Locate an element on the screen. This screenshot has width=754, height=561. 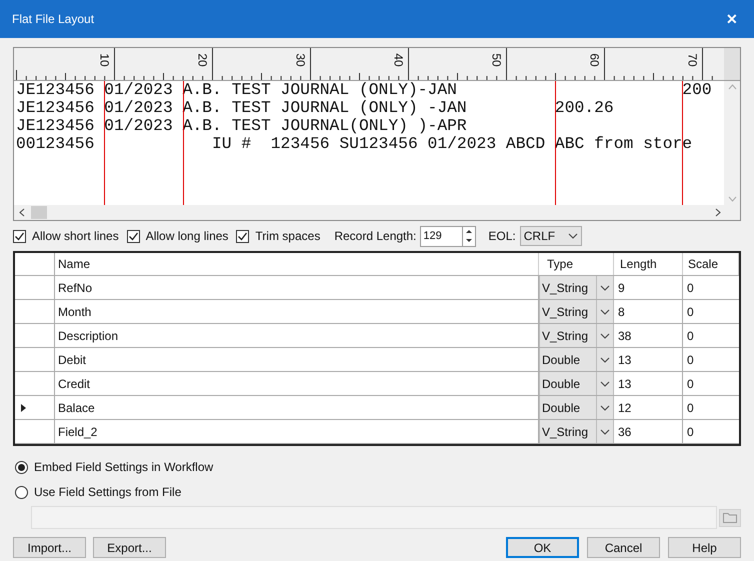
dialog-button: Cancel is located at coordinates (623, 547).